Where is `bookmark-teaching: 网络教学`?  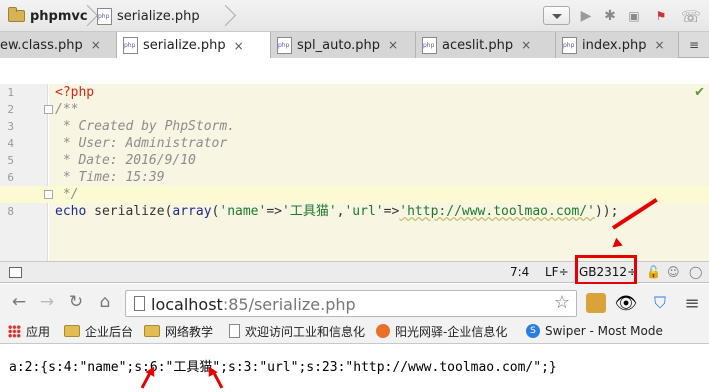 bookmark-teaching: 网络教学 is located at coordinates (184, 331).